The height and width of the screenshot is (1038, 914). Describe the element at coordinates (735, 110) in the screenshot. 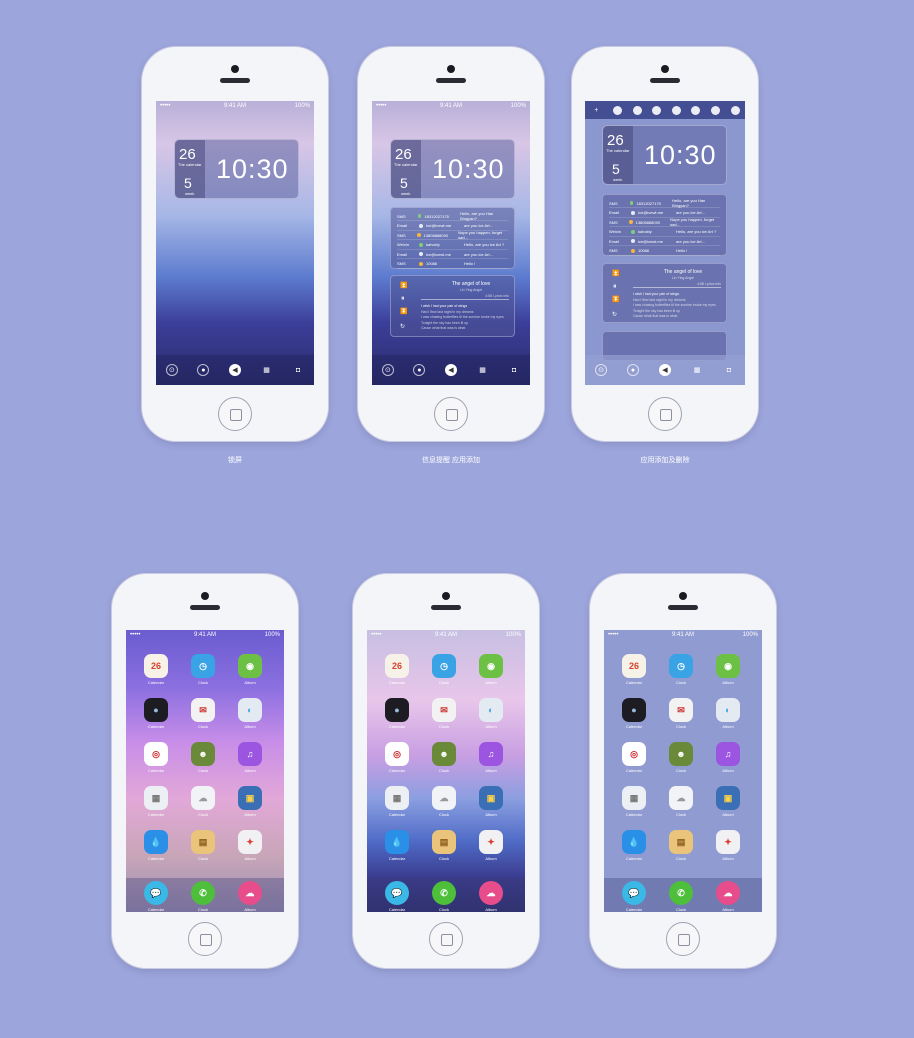

I see `calendar-icon` at that location.